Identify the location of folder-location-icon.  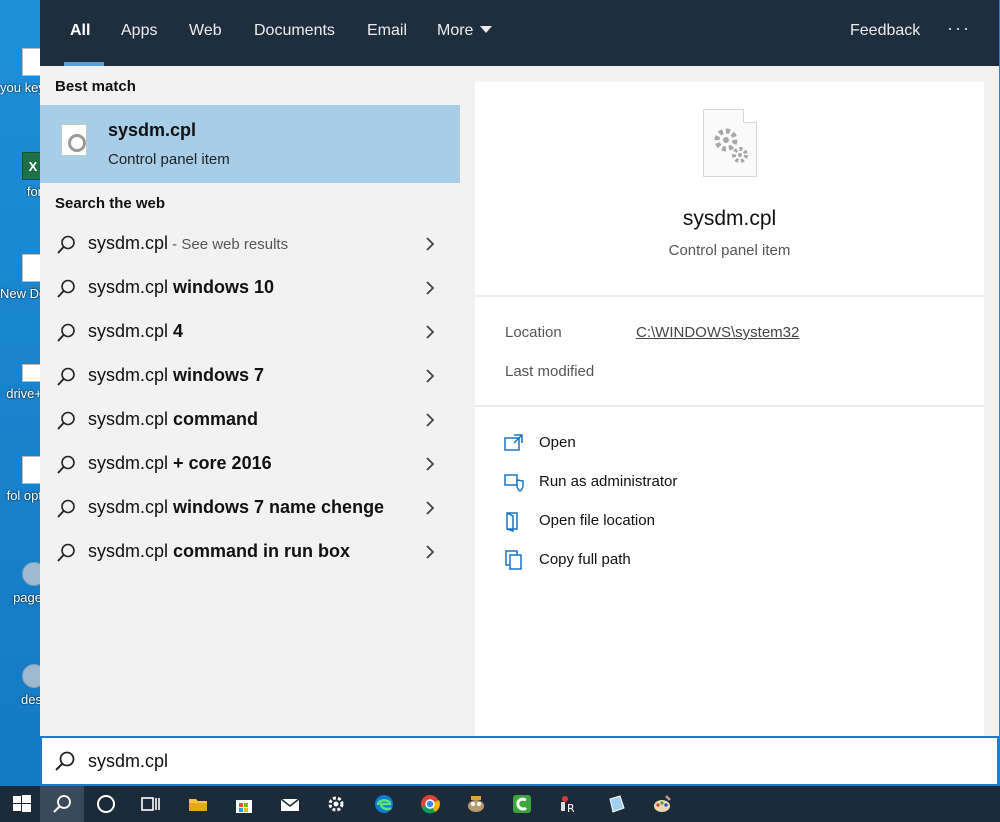
(512, 522).